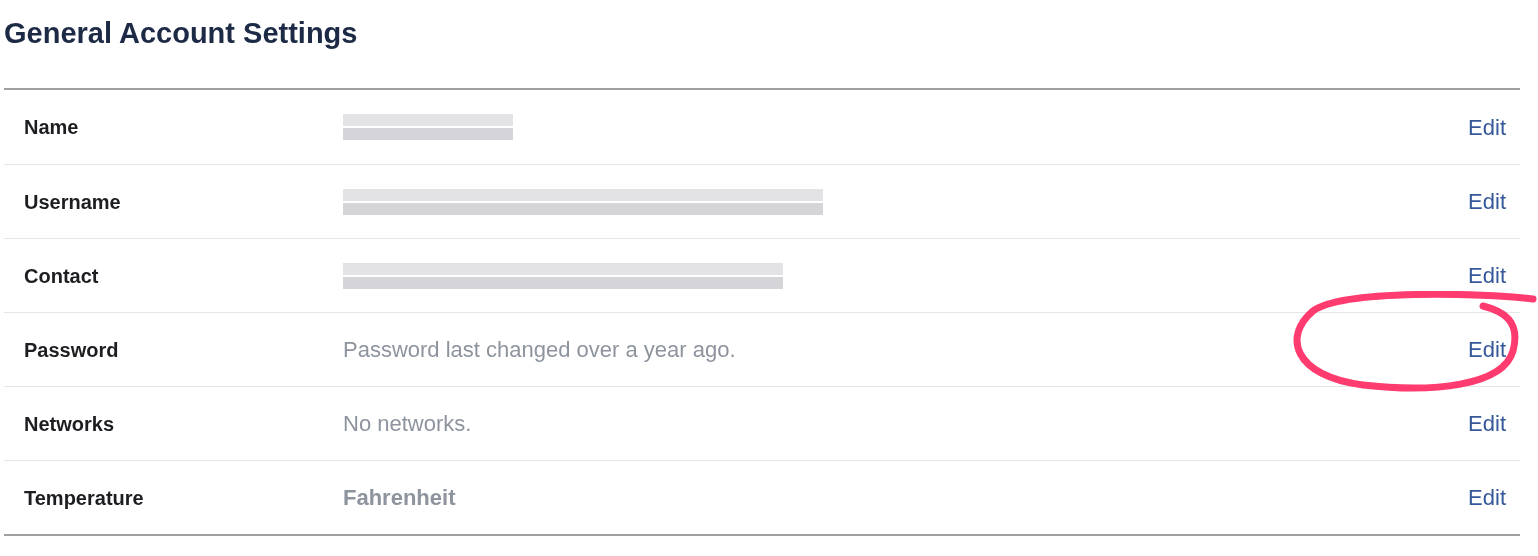 The width and height of the screenshot is (1538, 556). Describe the element at coordinates (539, 350) in the screenshot. I see `setting-value: Password last changed over a year ago.` at that location.